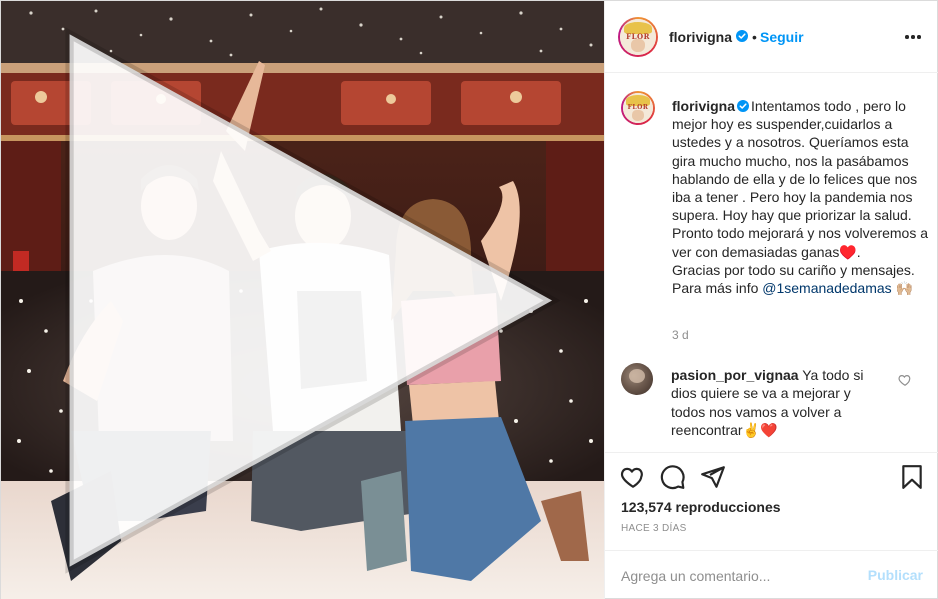 The image size is (938, 599). What do you see at coordinates (638, 37) in the screenshot?
I see `author-avatar: FLOR` at bounding box center [638, 37].